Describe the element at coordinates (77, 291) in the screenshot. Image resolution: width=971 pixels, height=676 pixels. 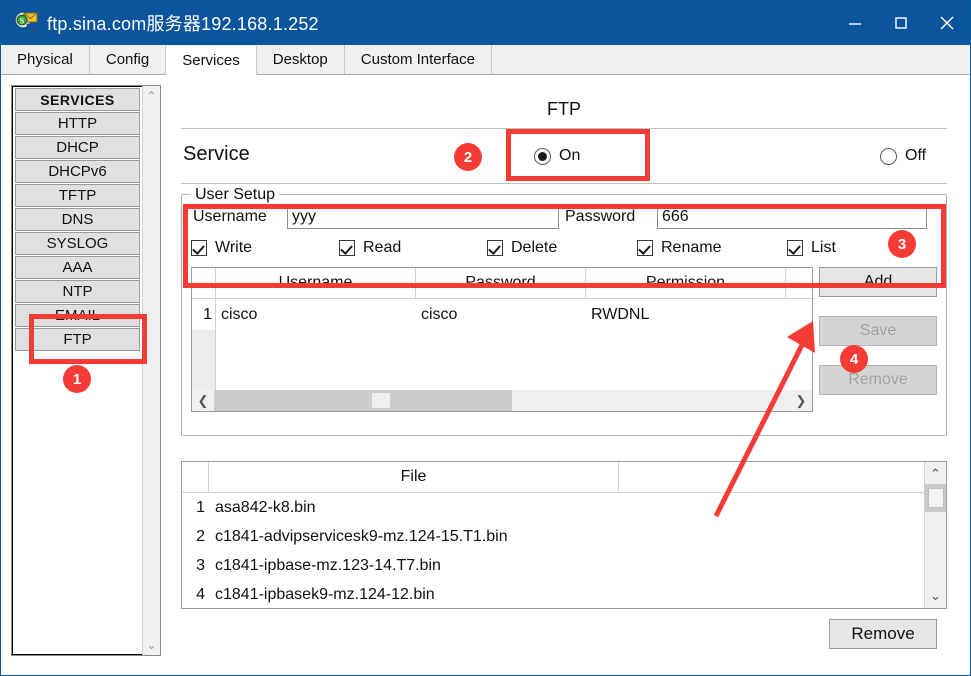
I see `sidebar-item-ntp: NTP` at that location.